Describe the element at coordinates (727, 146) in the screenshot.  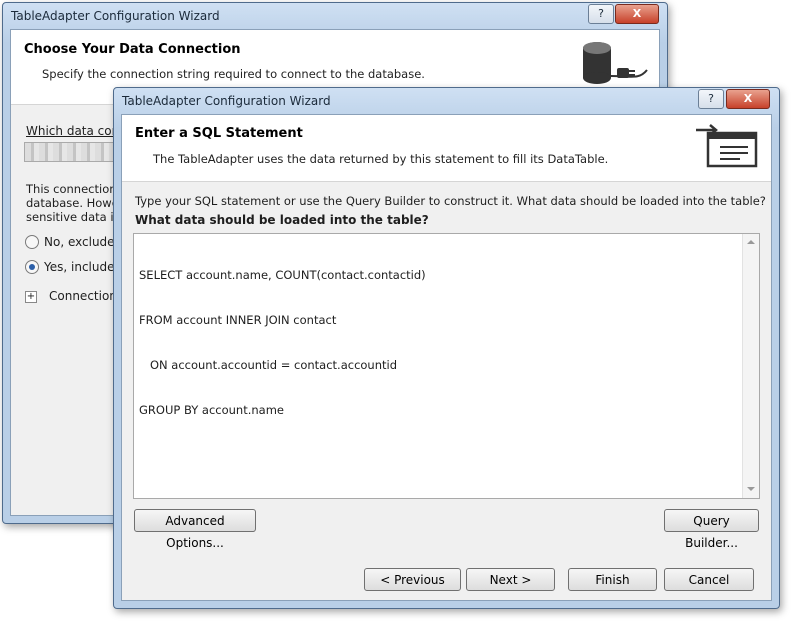
I see `sql-statement-icon` at that location.